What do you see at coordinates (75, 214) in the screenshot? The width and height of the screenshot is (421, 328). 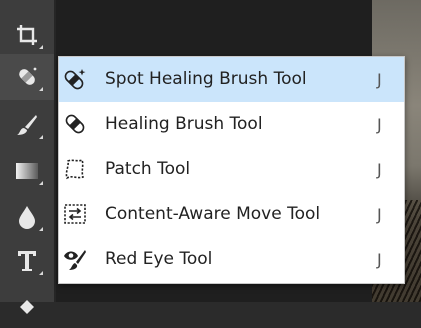 I see `content-aware-move-icon` at bounding box center [75, 214].